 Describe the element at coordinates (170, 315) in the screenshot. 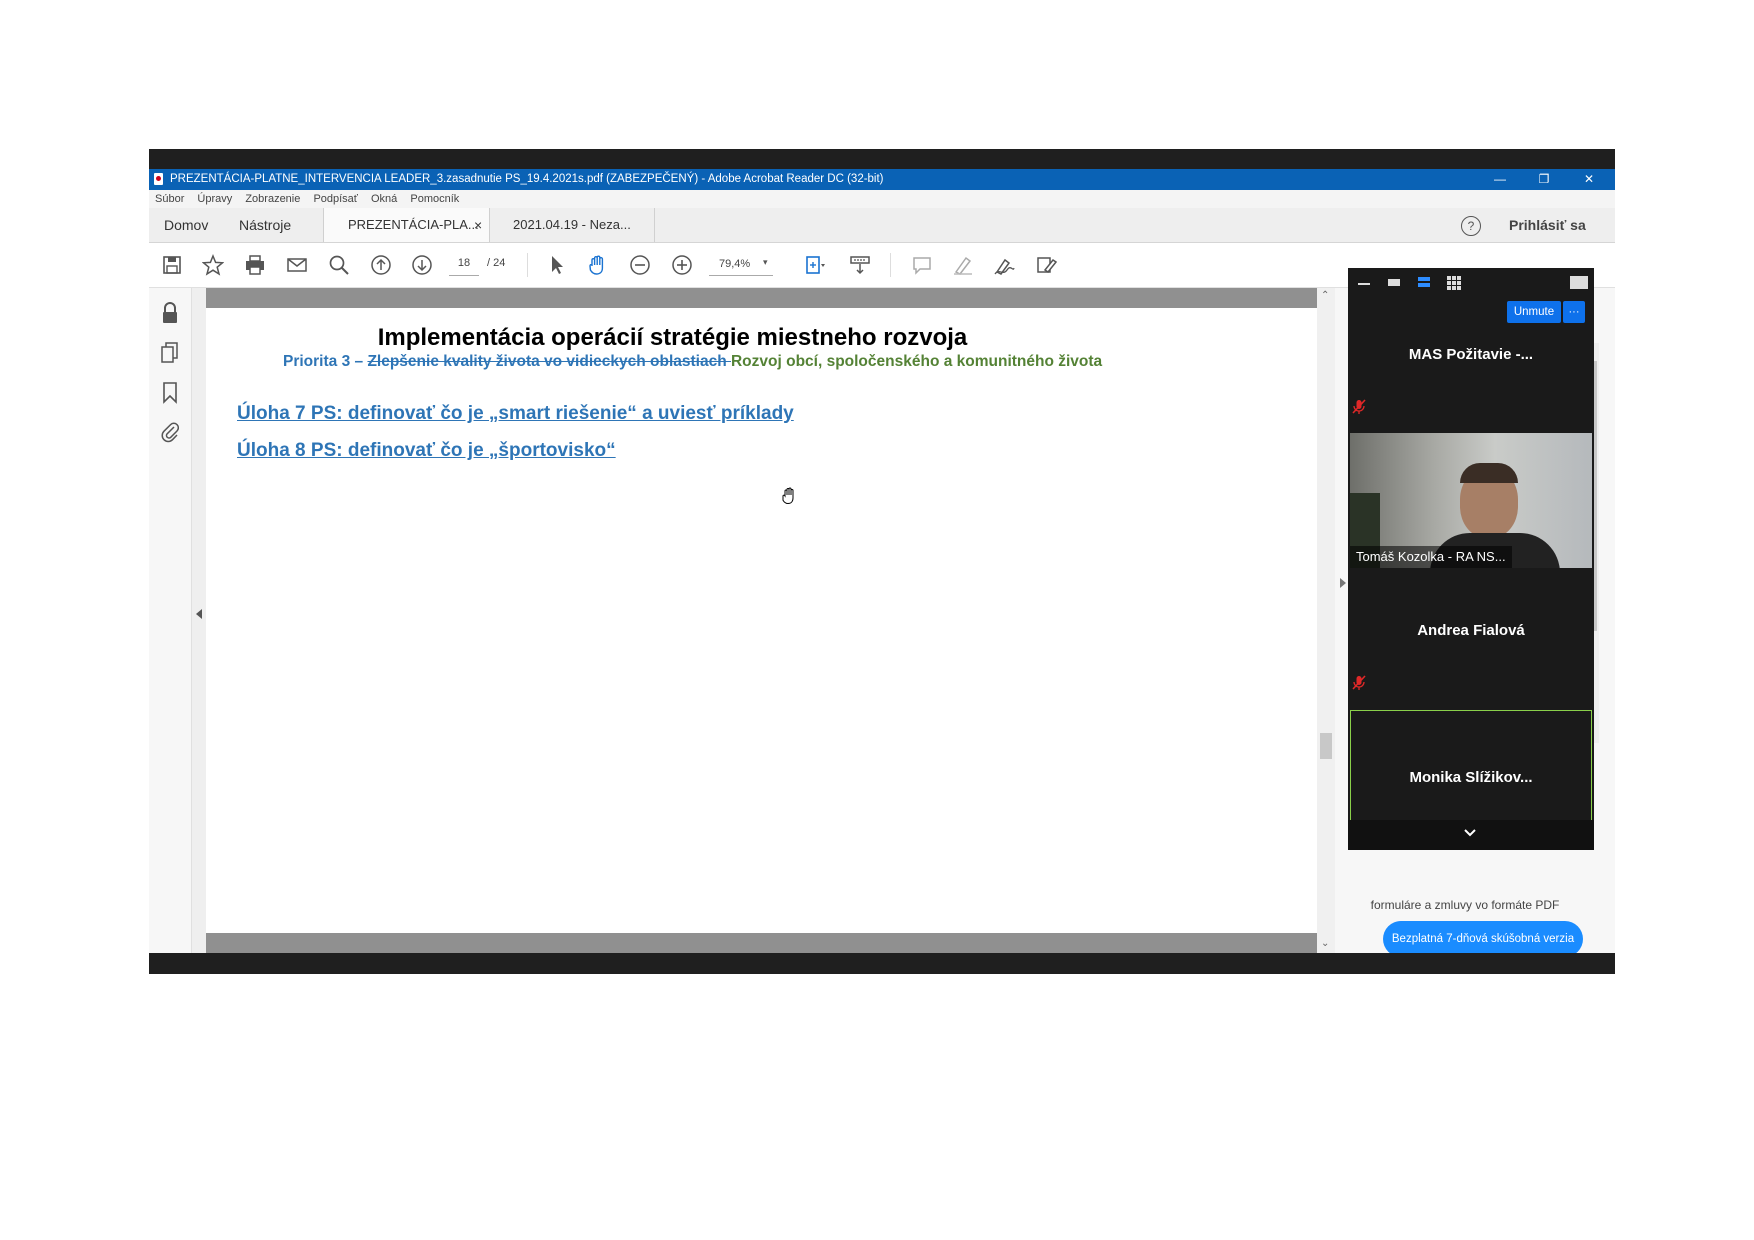

I see `lock-icon` at that location.